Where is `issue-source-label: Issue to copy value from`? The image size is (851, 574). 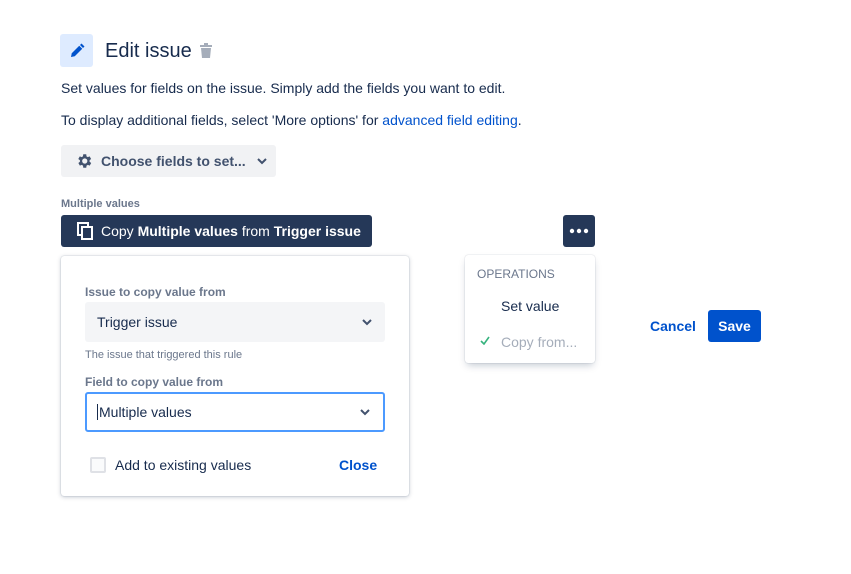 issue-source-label: Issue to copy value from is located at coordinates (155, 292).